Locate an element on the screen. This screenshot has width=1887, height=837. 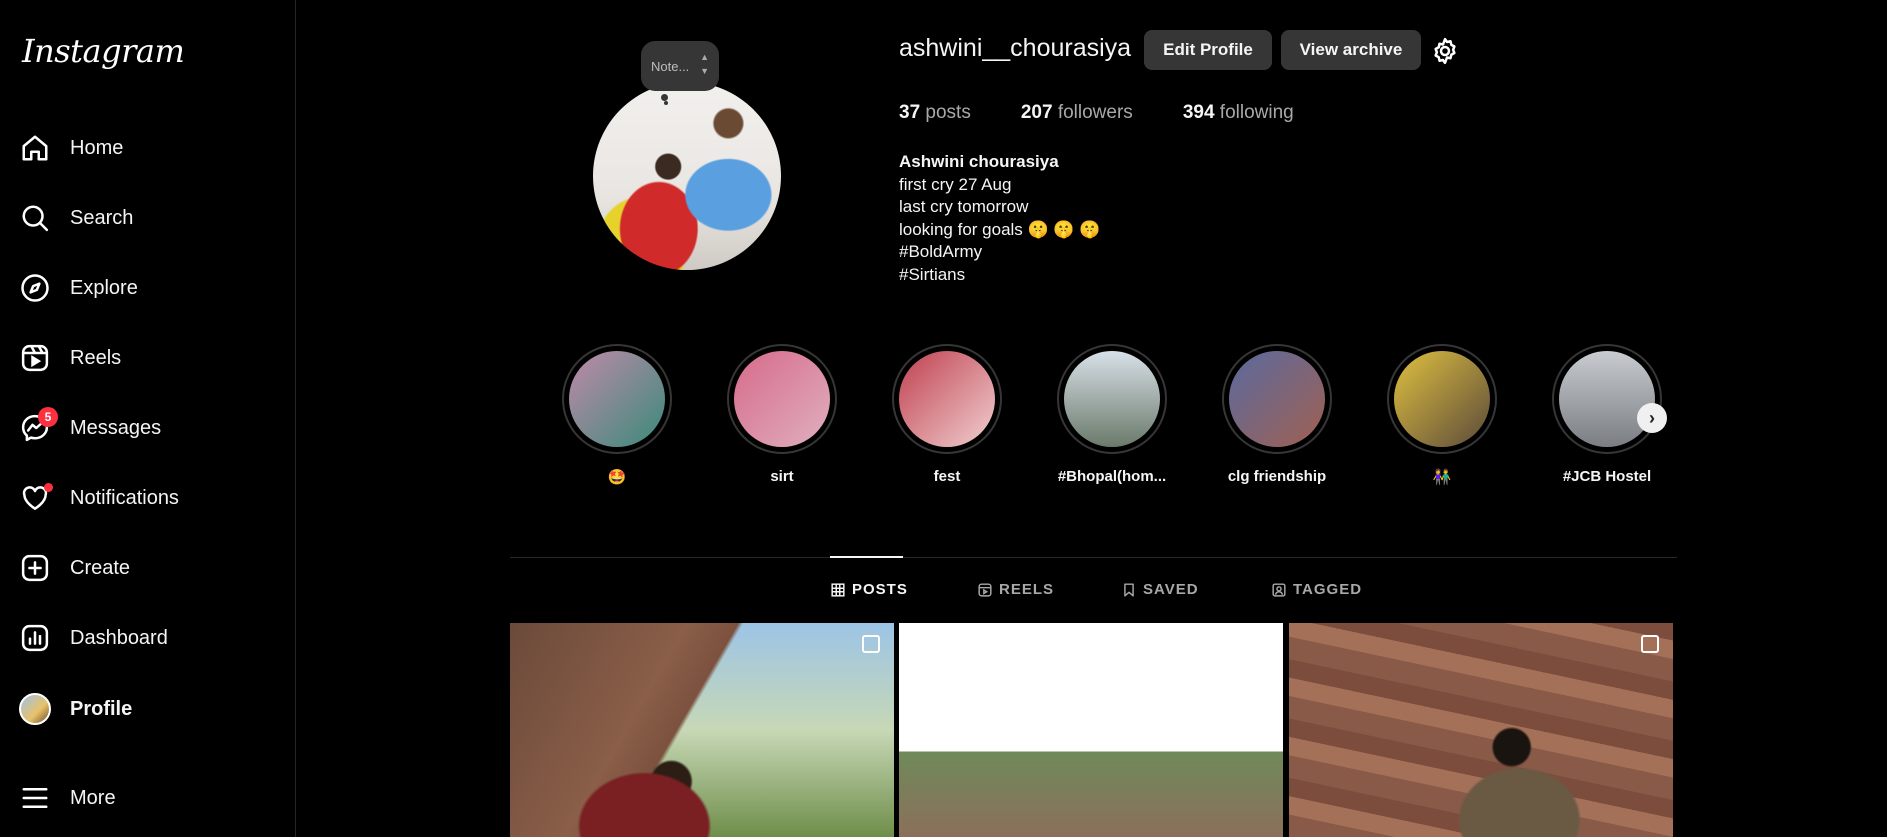
sidebar-item-home: Home is located at coordinates (148, 148).